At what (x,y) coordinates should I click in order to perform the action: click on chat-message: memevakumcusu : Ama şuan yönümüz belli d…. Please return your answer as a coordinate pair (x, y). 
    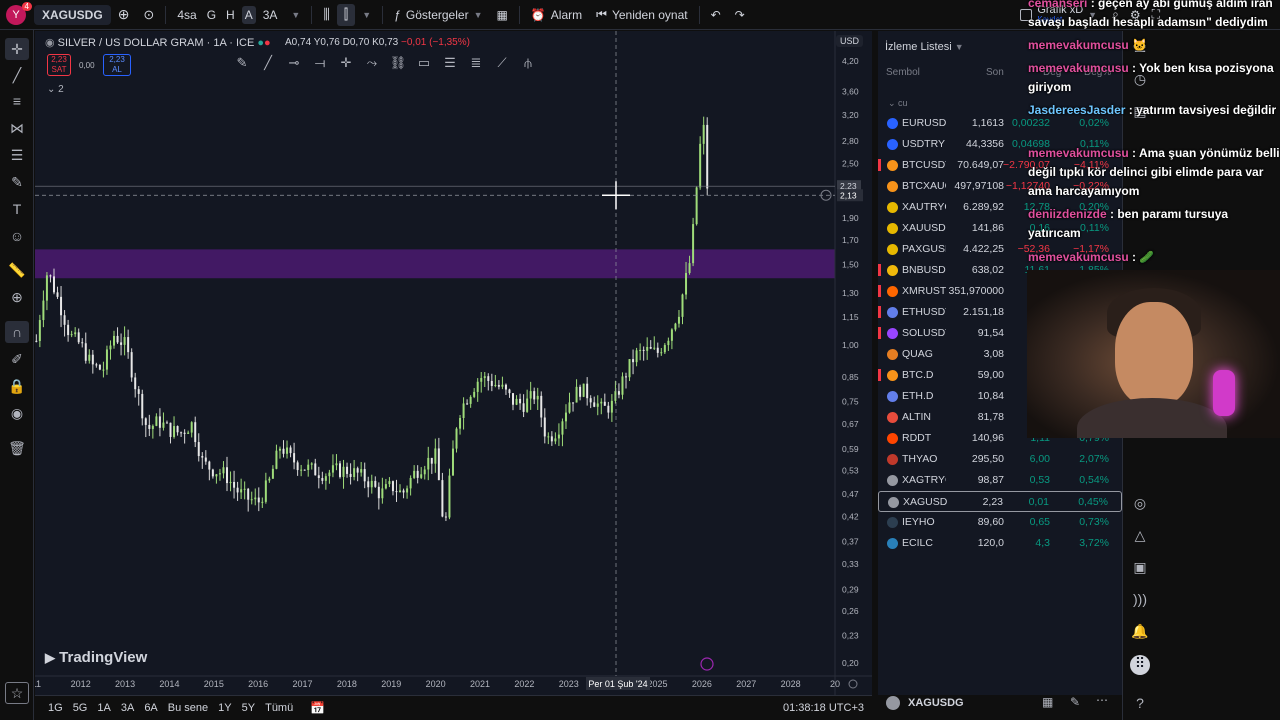
    Looking at the image, I should click on (1154, 172).